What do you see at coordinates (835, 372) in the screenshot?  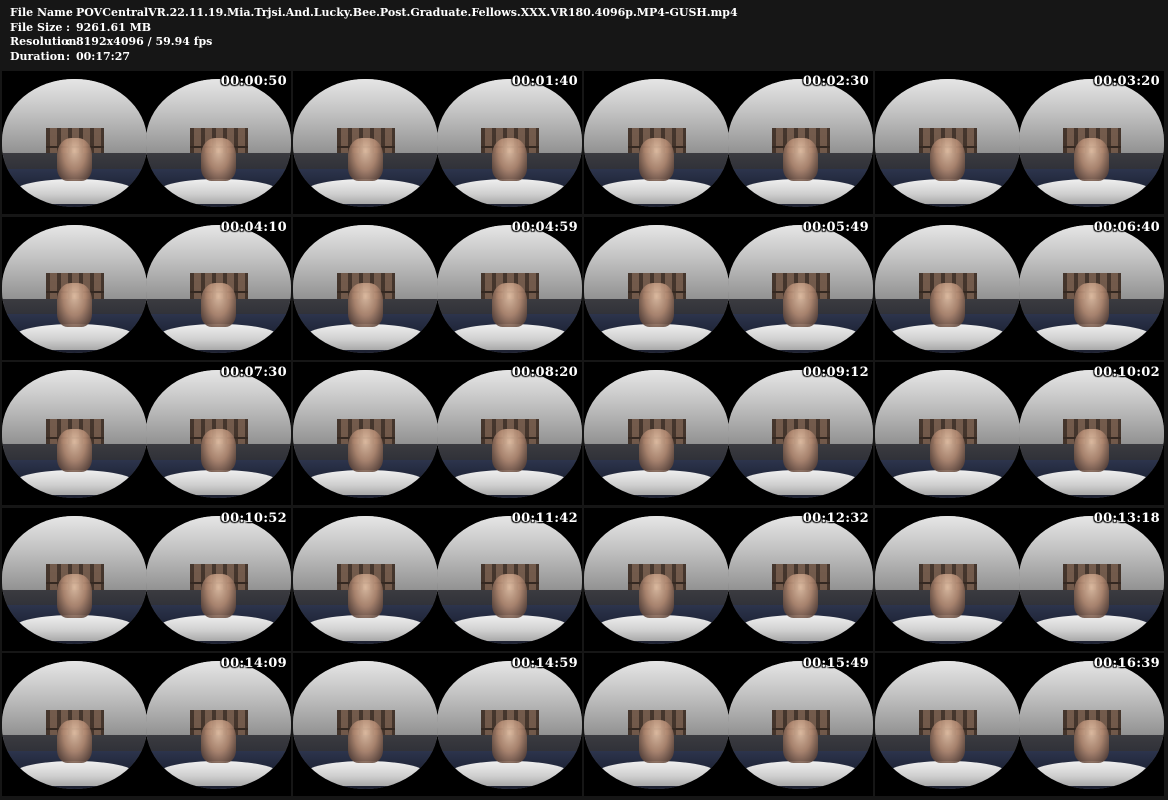 I see `thumbnail-timestamp: 00:09:12` at bounding box center [835, 372].